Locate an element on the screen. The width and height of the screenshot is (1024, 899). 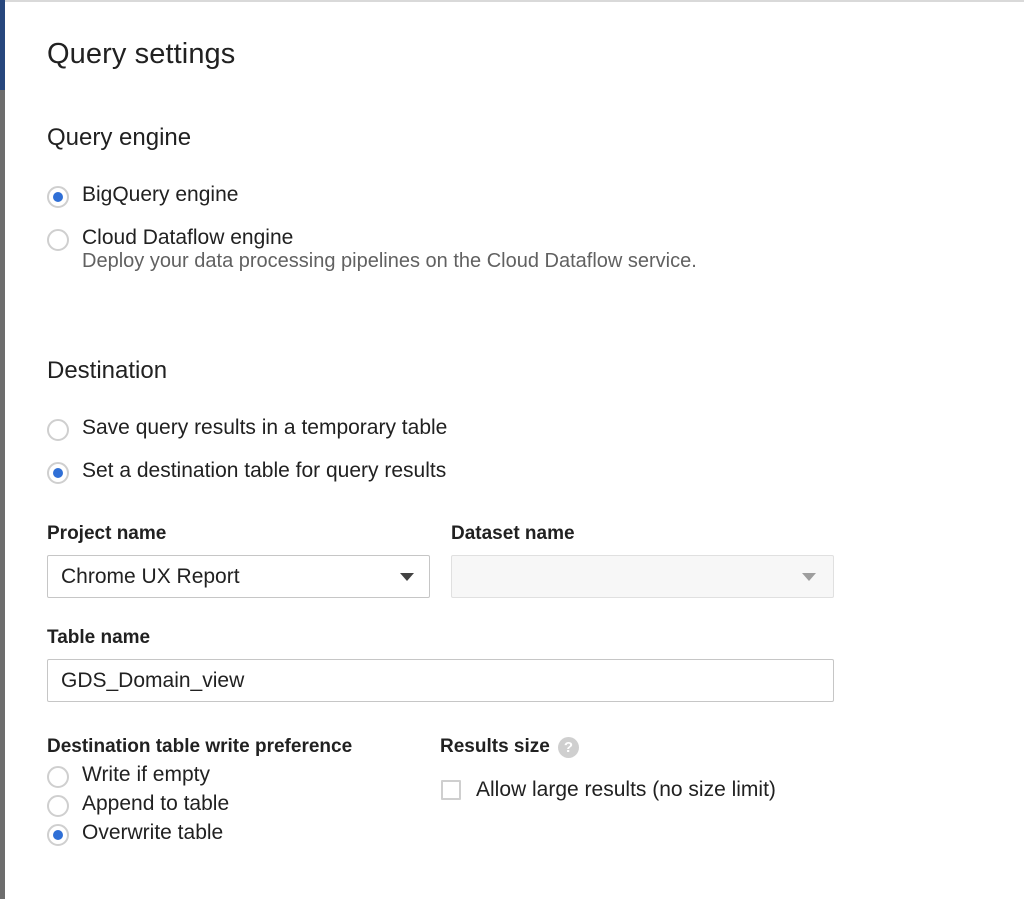
append-to-table-label: Append to table is located at coordinates (155, 804).